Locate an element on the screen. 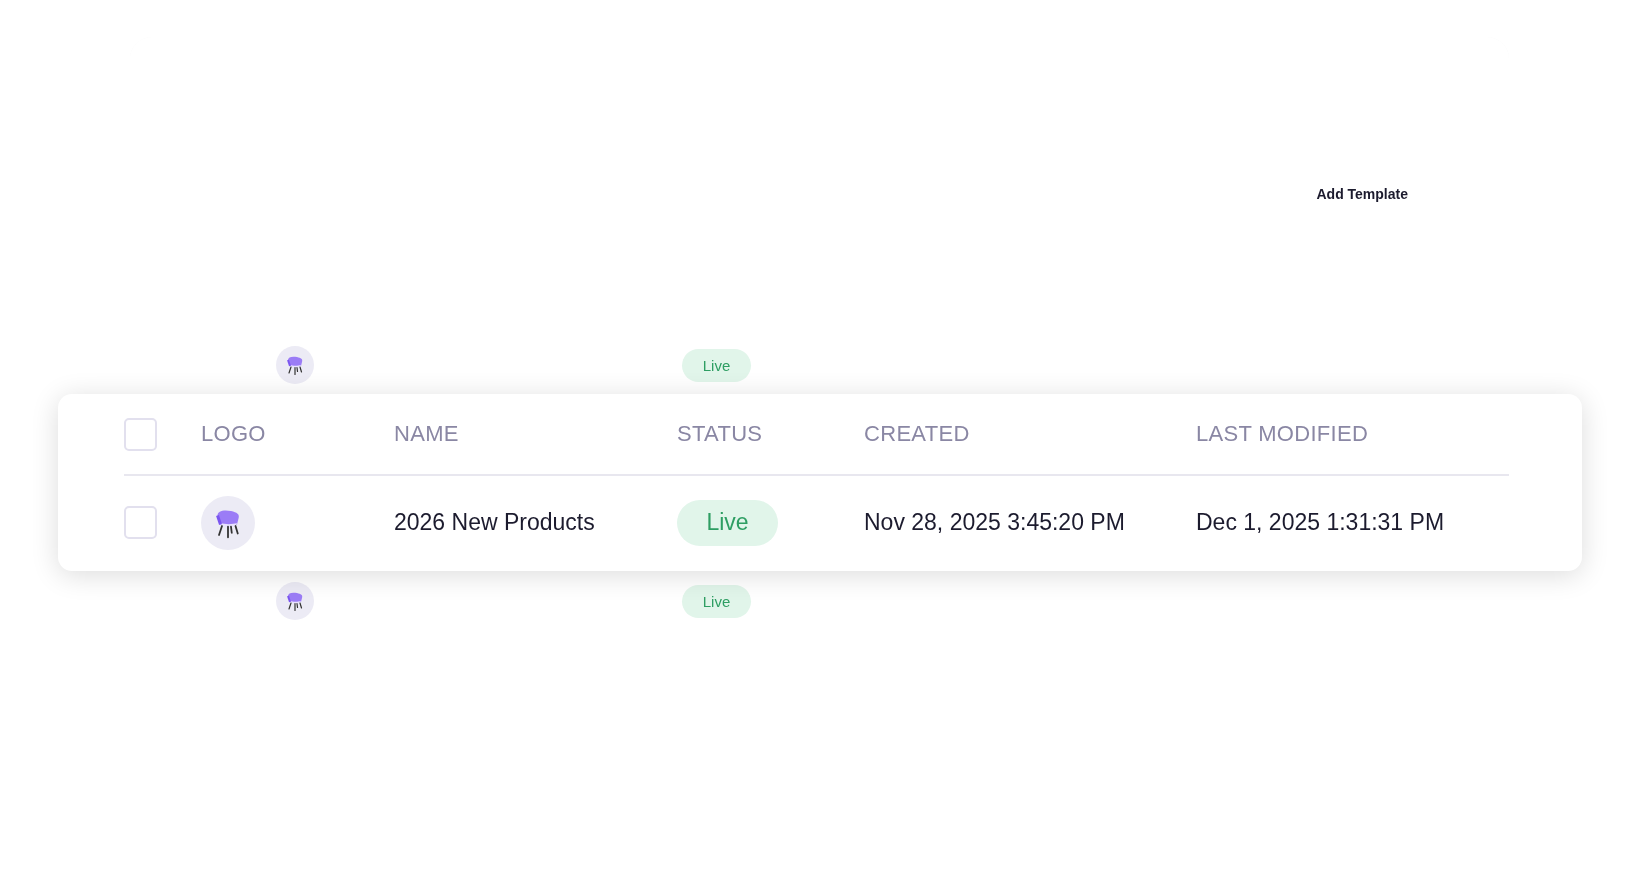  table-cell-text: 2026 New Products is located at coordinates (495, 522).